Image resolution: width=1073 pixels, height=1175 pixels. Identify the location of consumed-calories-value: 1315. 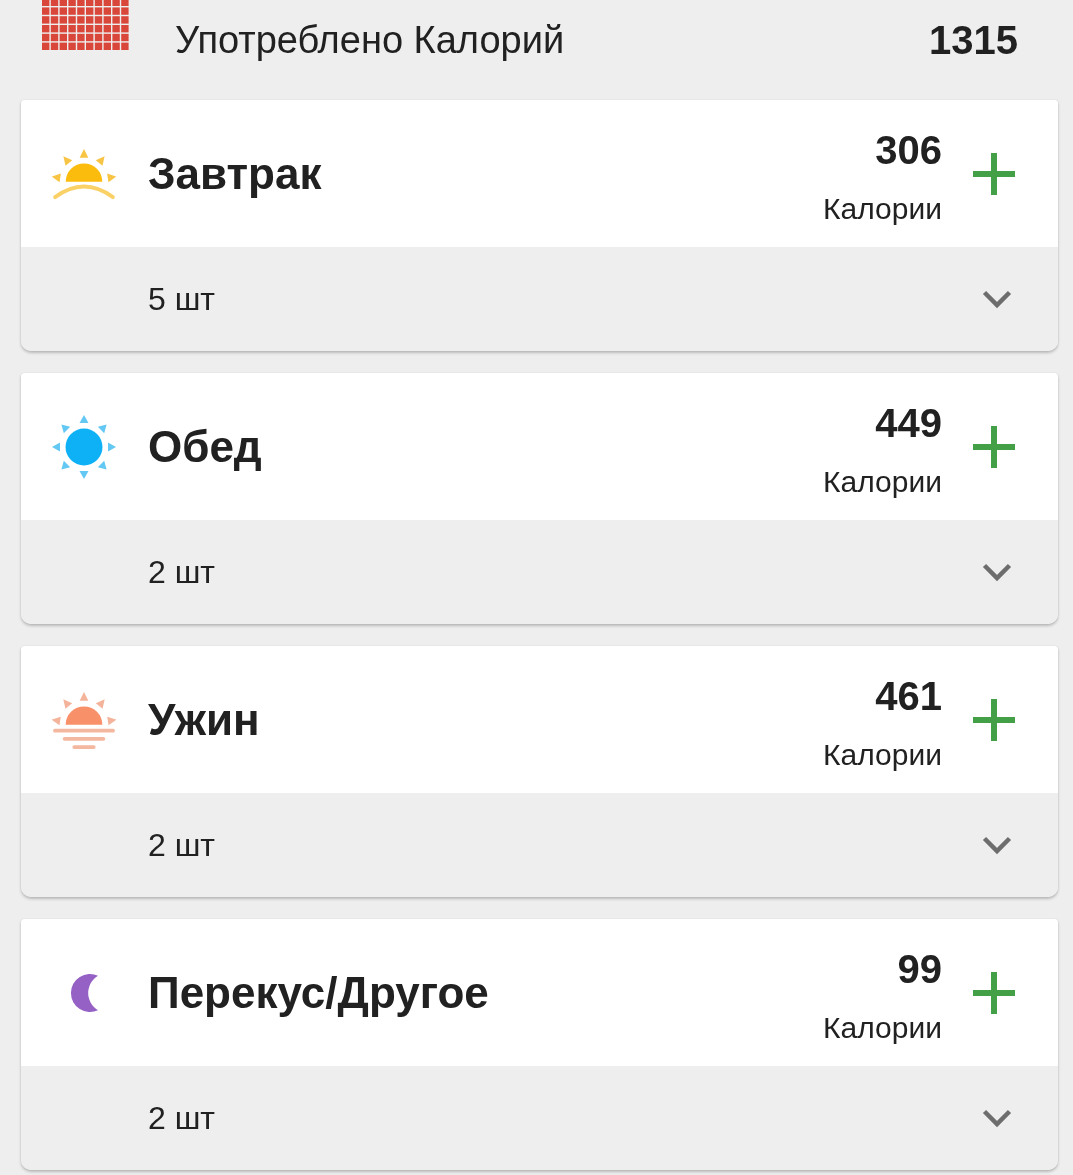
(973, 40).